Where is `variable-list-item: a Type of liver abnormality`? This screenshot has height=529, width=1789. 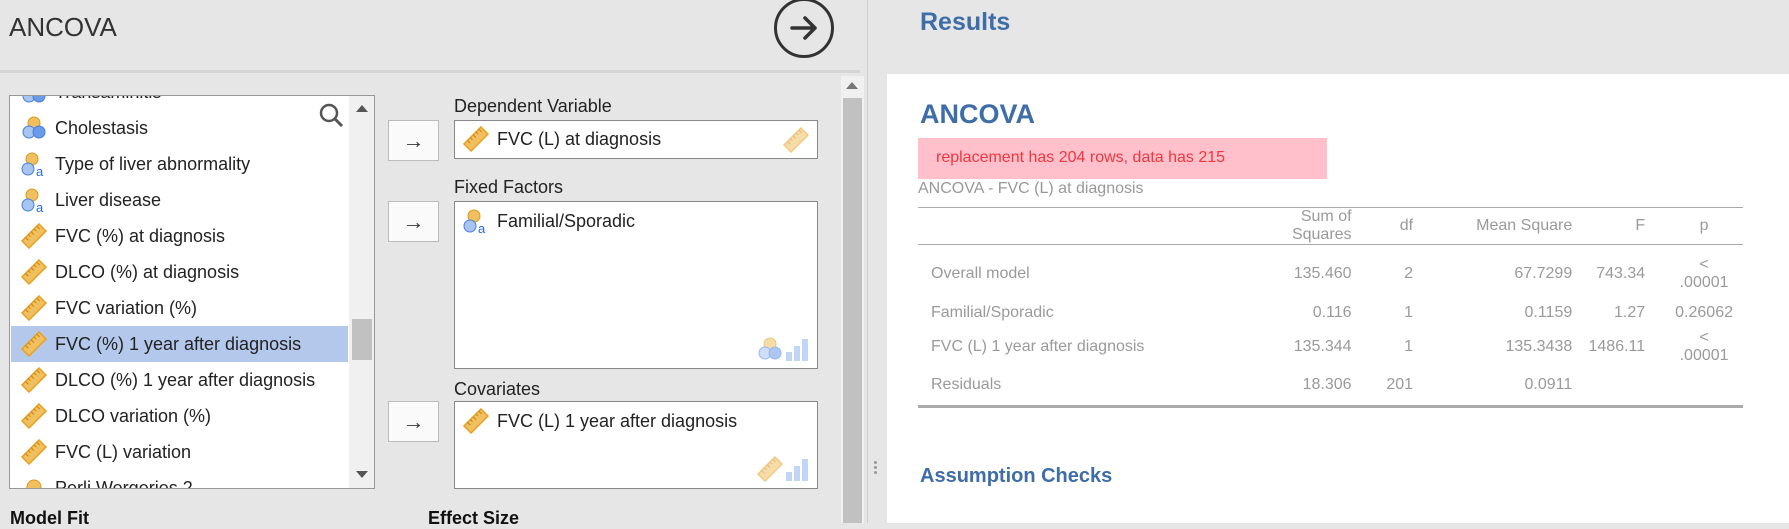 variable-list-item: a Type of liver abnormality is located at coordinates (179, 164).